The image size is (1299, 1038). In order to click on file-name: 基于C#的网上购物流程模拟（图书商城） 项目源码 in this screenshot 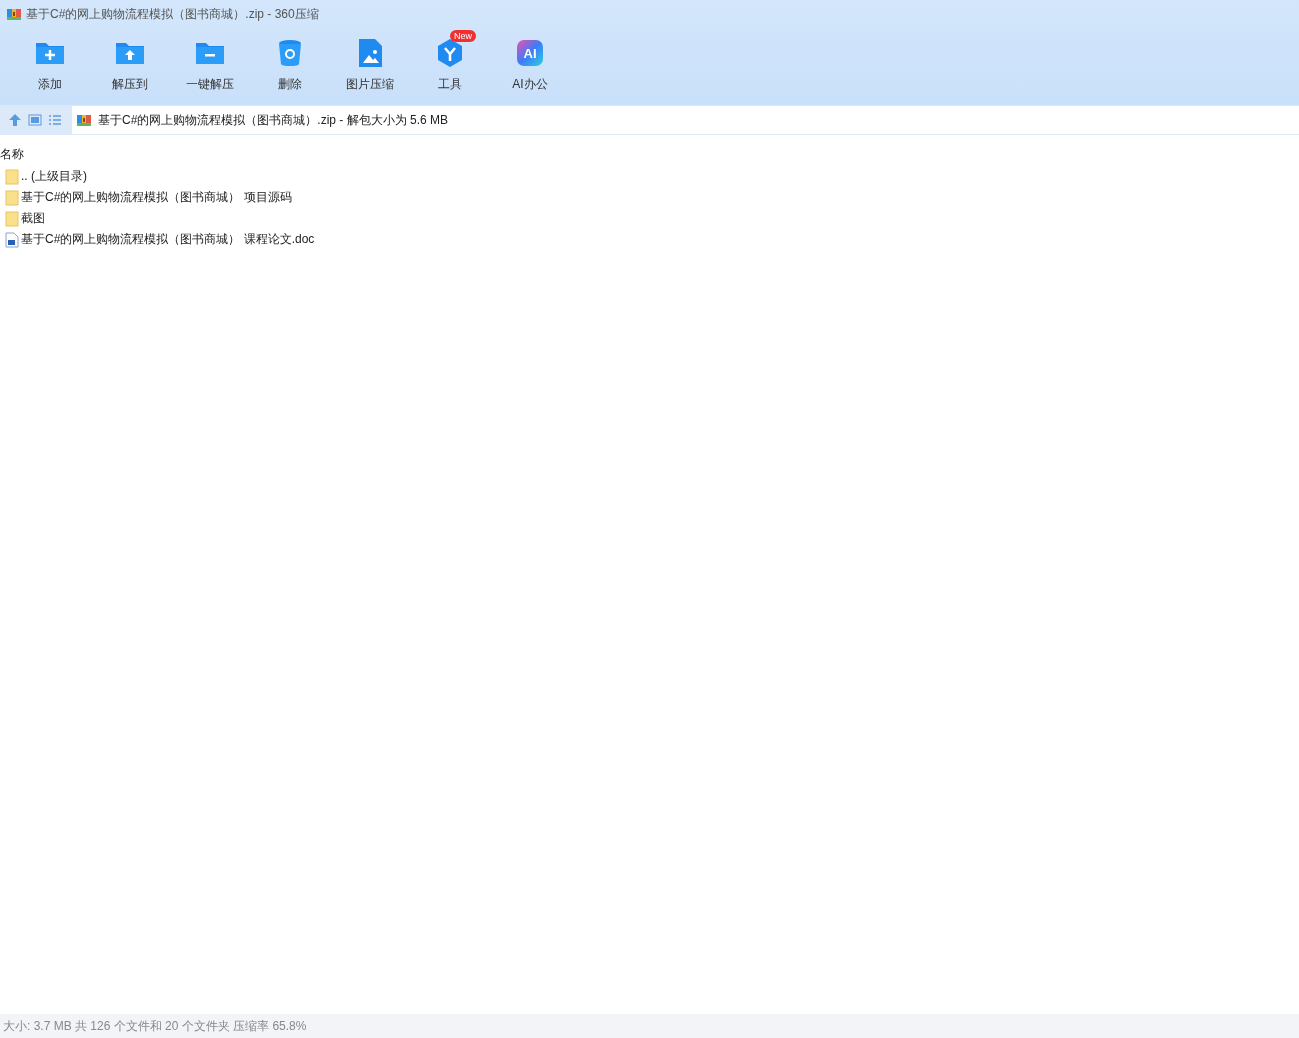, I will do `click(156, 197)`.